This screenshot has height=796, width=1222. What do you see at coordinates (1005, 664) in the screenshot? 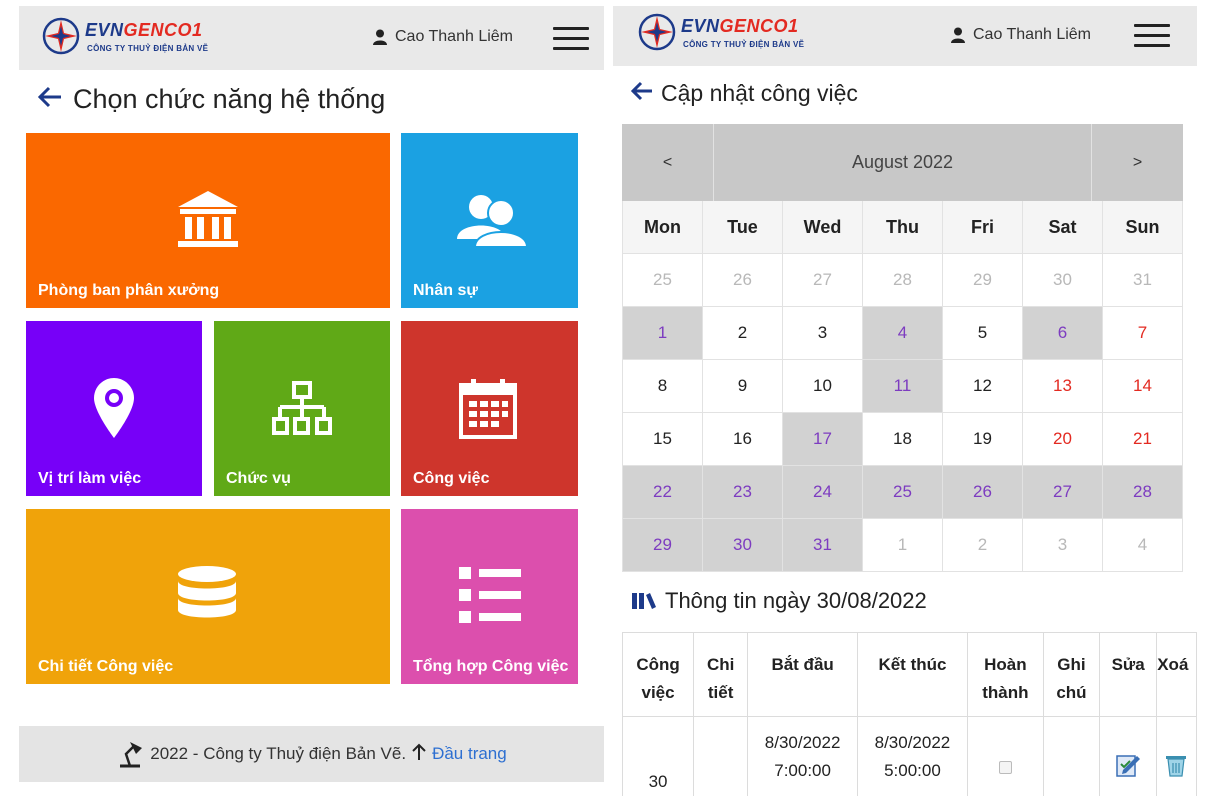
I see `table-header-line: Hoàn` at bounding box center [1005, 664].